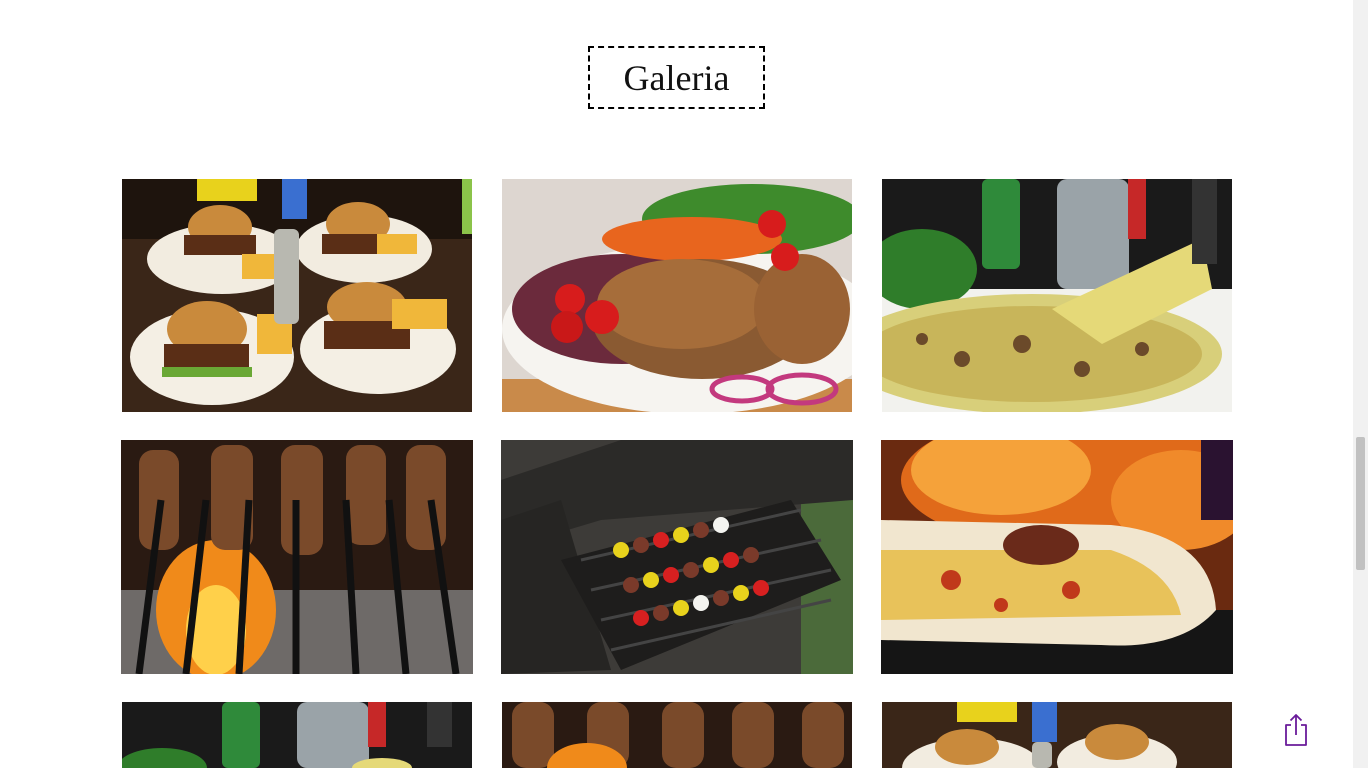 The height and width of the screenshot is (768, 1368). I want to click on page-scrollbar, so click(1360, 384).